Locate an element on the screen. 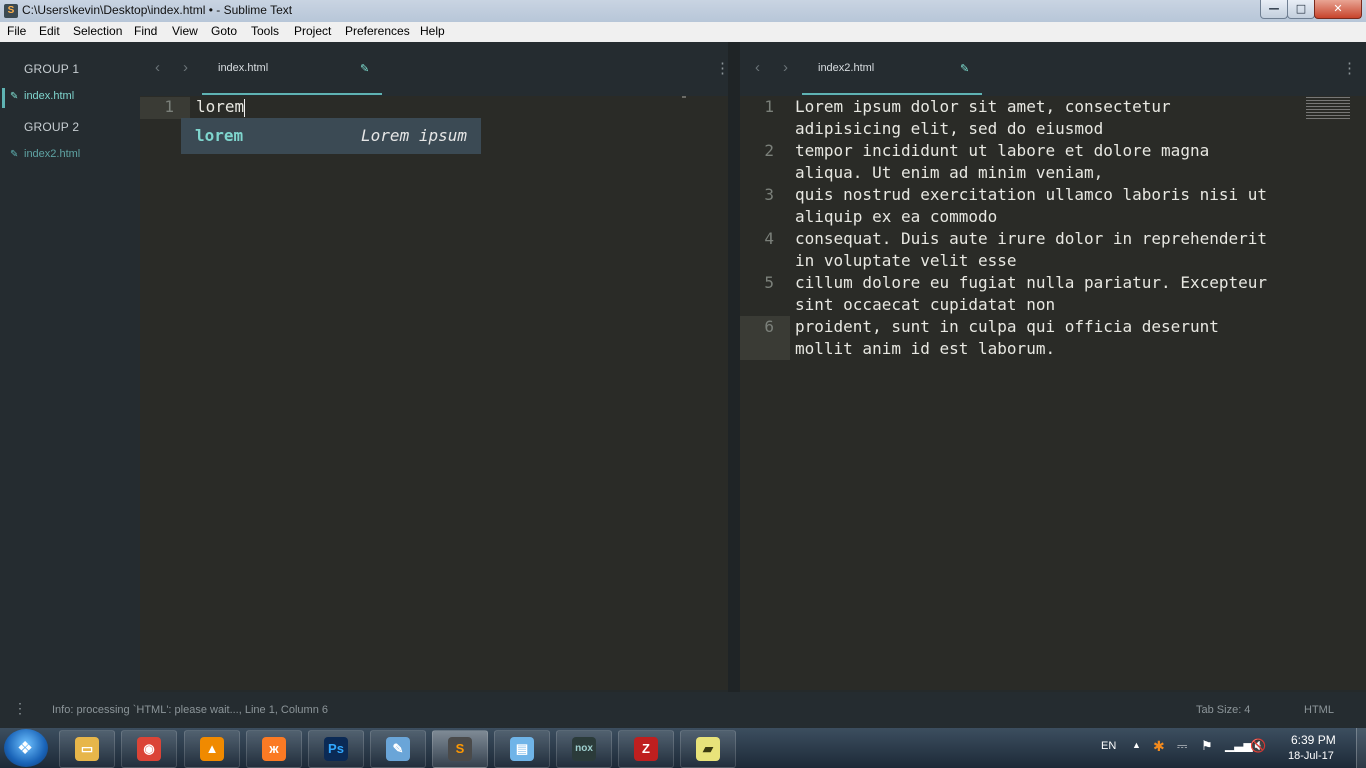 The image size is (1366, 768). line-number: 5 is located at coordinates (769, 282).